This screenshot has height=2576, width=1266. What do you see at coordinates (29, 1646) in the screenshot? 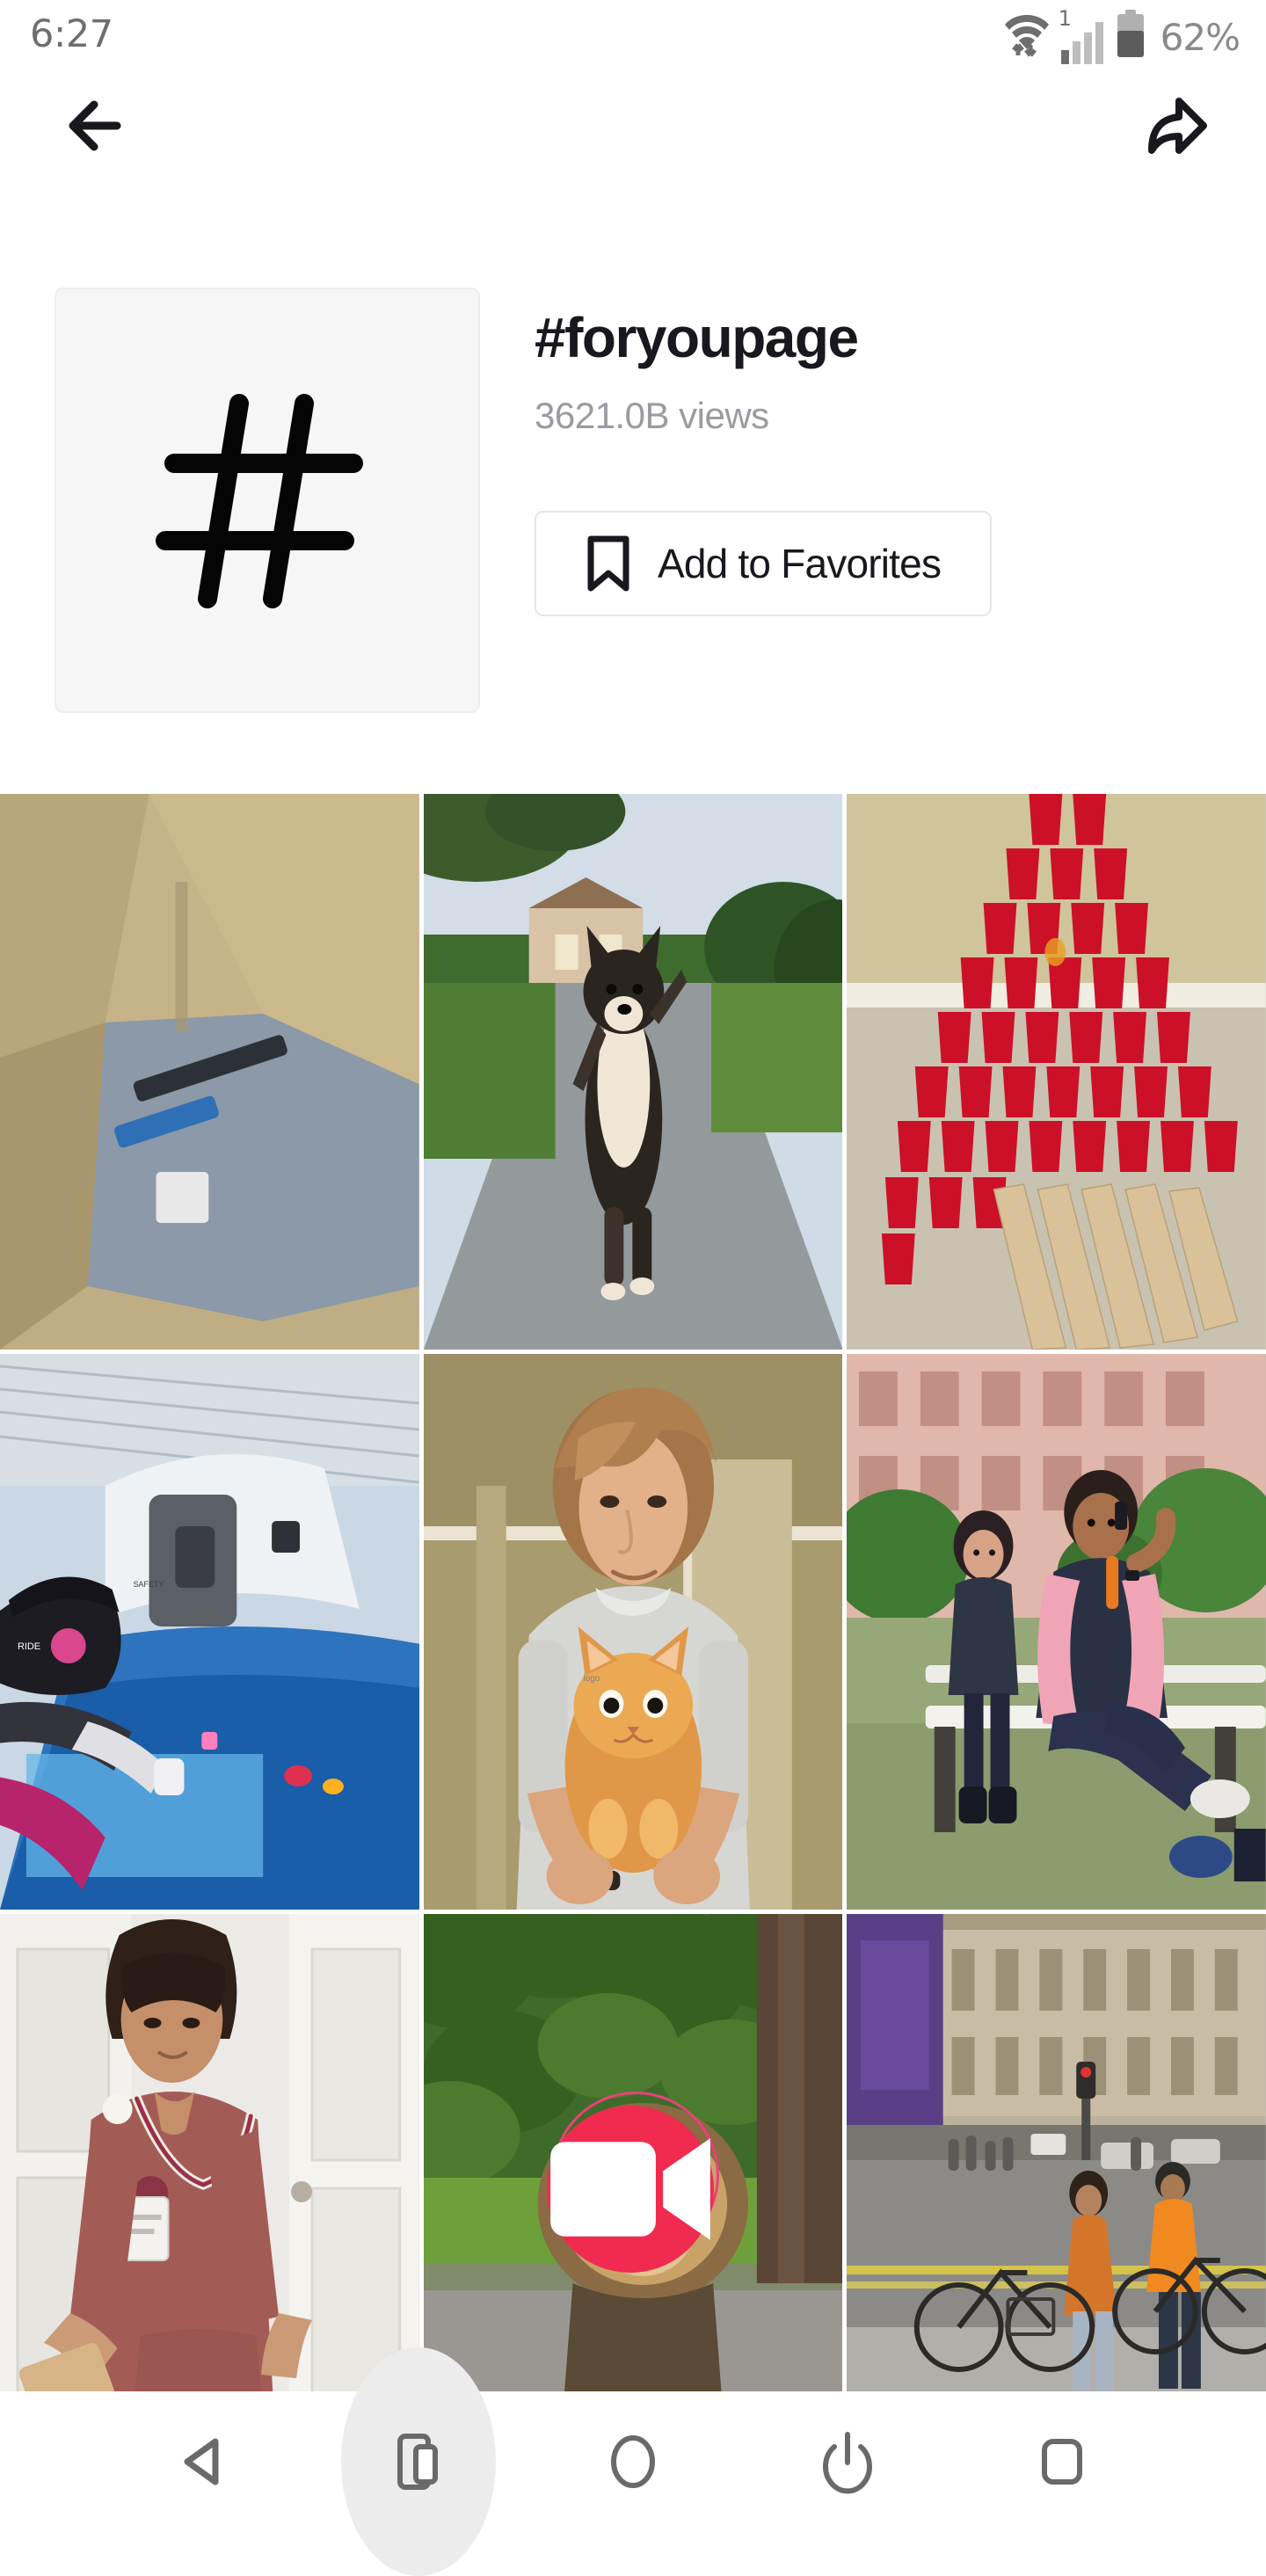
I see `svg-text: RIDE` at bounding box center [29, 1646].